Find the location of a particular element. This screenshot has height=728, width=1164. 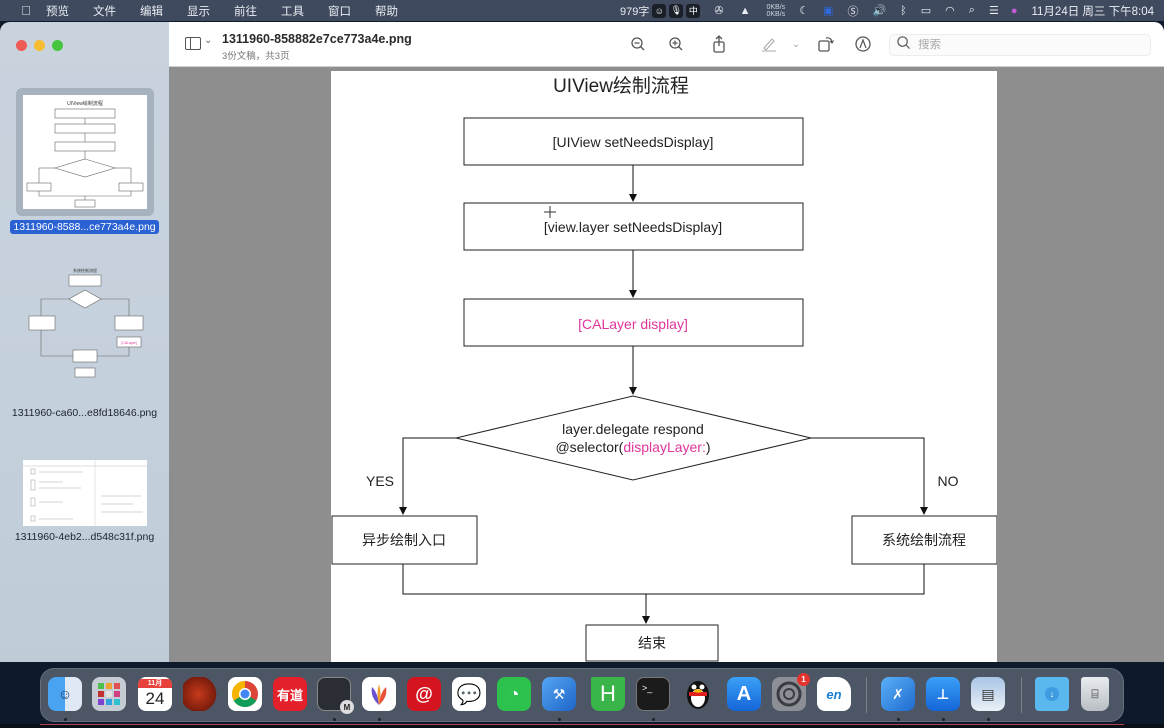

menu-item-go: 前往 is located at coordinates (245, 11).